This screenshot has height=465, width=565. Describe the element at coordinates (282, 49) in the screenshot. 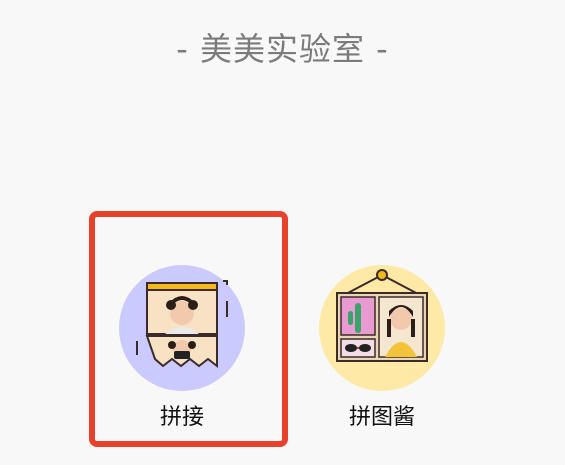

I see `section-title: - 美美实验室 -` at that location.